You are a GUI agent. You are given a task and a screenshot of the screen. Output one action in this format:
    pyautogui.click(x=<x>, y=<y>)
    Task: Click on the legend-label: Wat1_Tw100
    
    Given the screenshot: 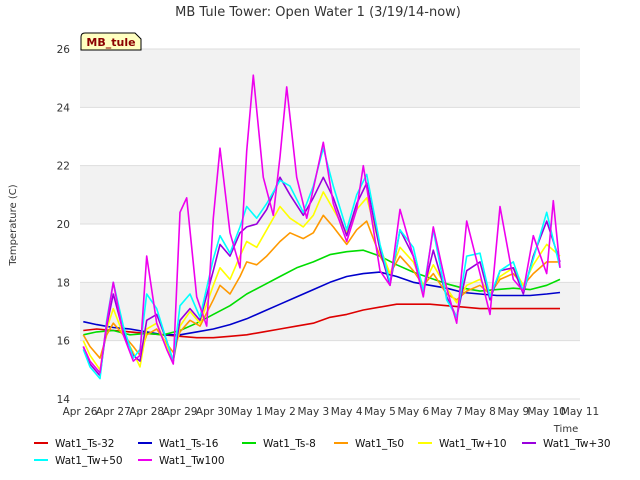 What is the action you would take?
    pyautogui.click(x=192, y=461)
    